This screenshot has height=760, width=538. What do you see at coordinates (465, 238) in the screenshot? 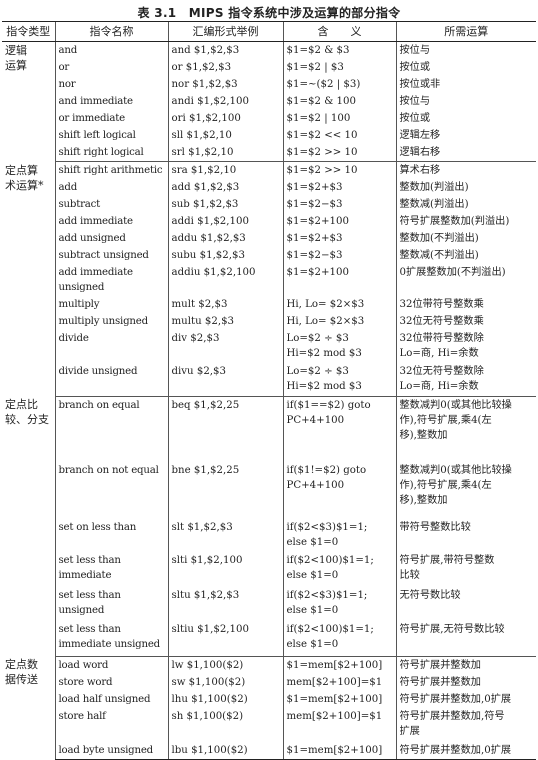
I see `op-cell: 整数加(不判溢出)` at bounding box center [465, 238].